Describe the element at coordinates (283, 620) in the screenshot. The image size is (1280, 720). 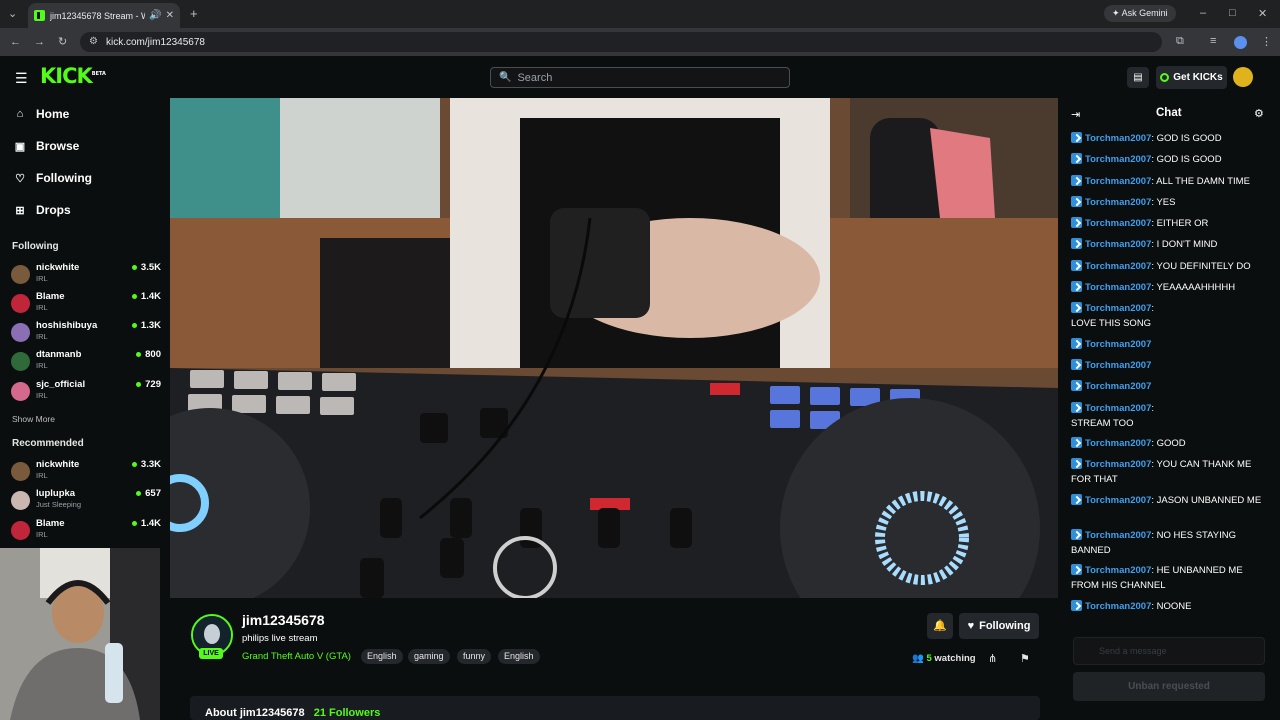
I see `channel-name: jim12345678` at that location.